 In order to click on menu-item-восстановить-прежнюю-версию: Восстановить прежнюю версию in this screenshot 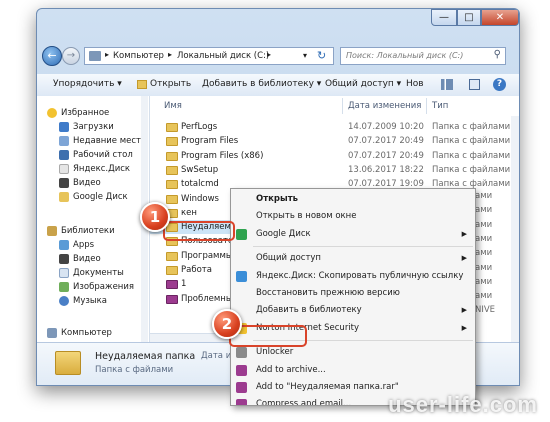, I will do `click(353, 293)`.